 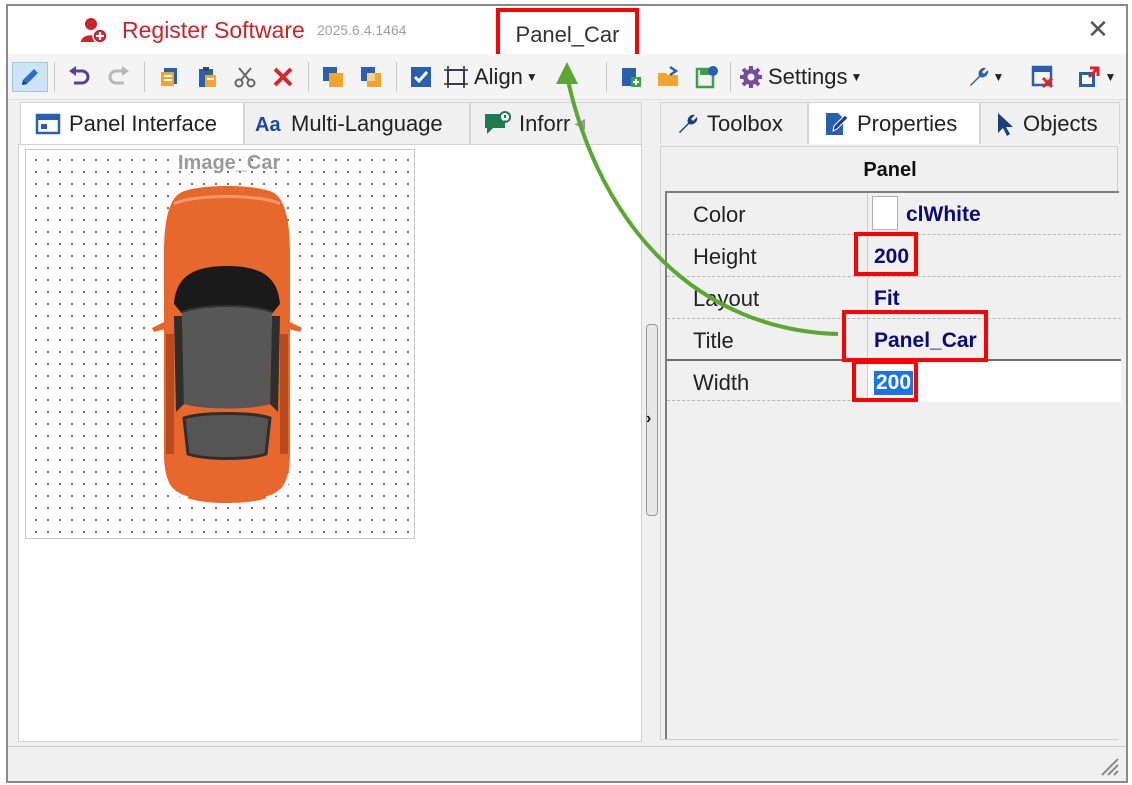 I want to click on inspector-tabs: Toolbox Properties Objects, so click(x=893, y=124).